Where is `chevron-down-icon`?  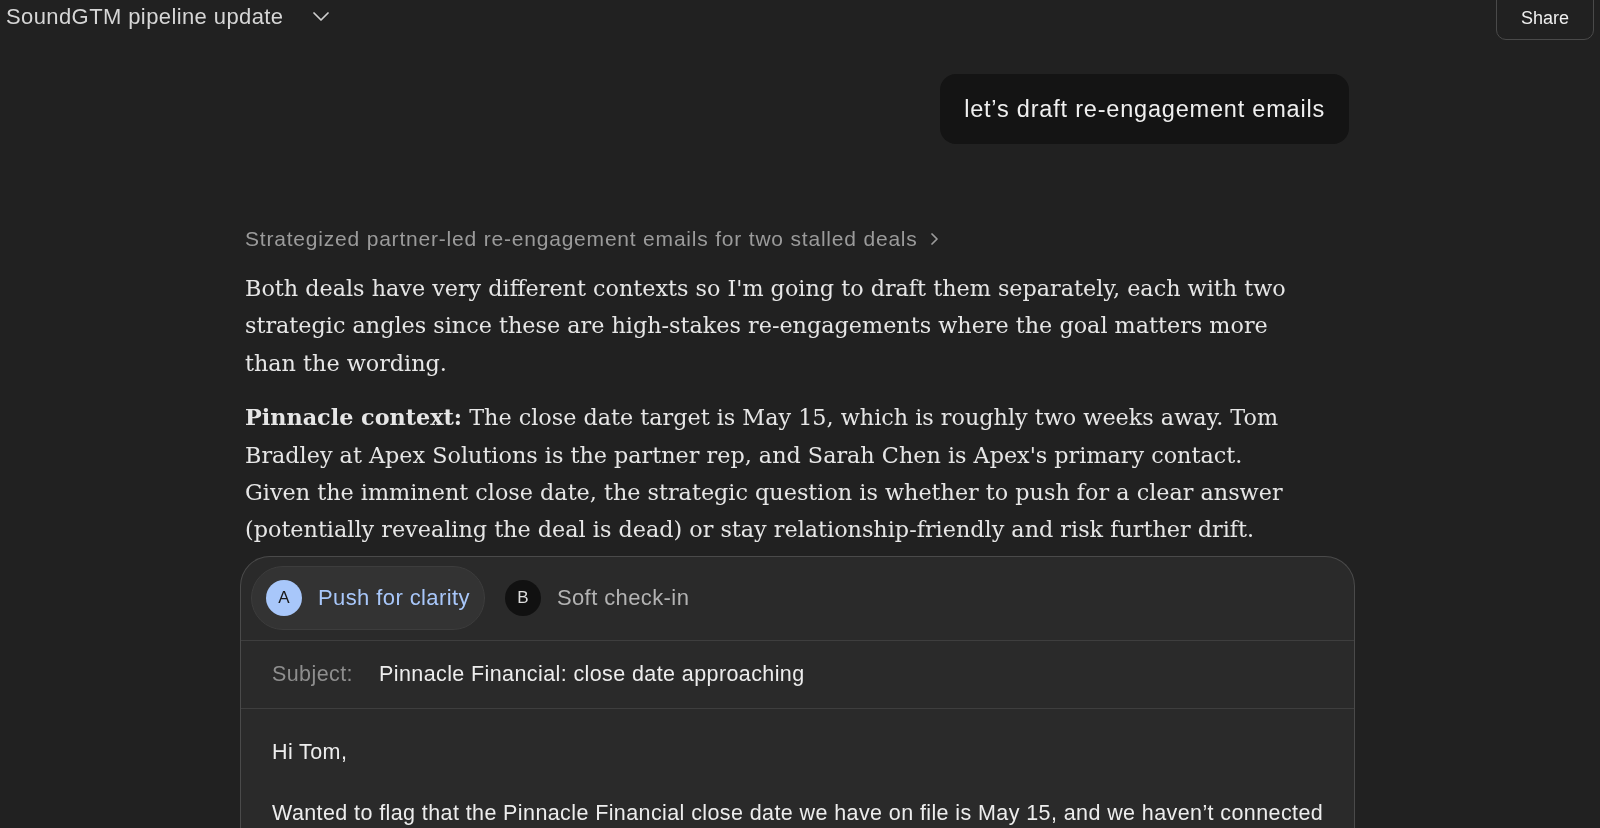 chevron-down-icon is located at coordinates (321, 16).